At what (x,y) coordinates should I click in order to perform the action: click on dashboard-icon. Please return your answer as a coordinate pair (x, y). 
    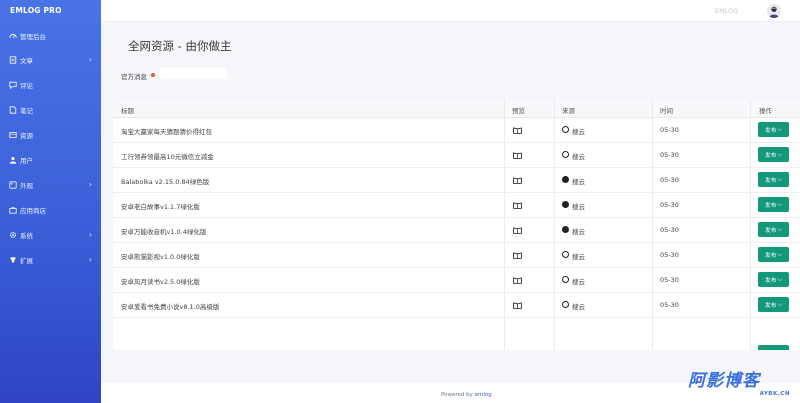
    Looking at the image, I should click on (12, 36).